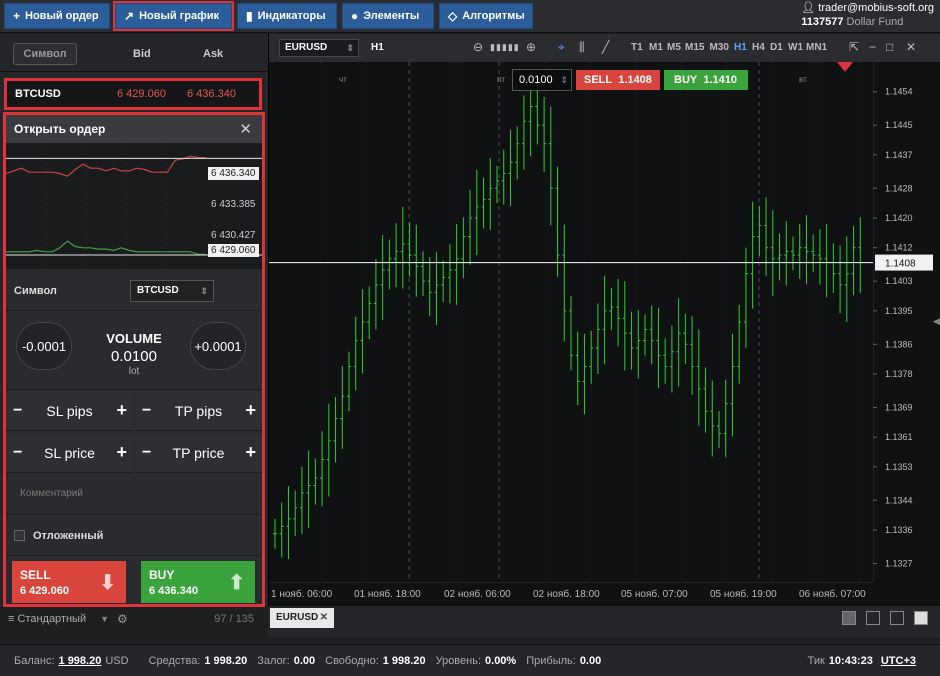 This screenshot has height=676, width=940. What do you see at coordinates (478, 47) in the screenshot?
I see `zoom-out-icon: ⊖` at bounding box center [478, 47].